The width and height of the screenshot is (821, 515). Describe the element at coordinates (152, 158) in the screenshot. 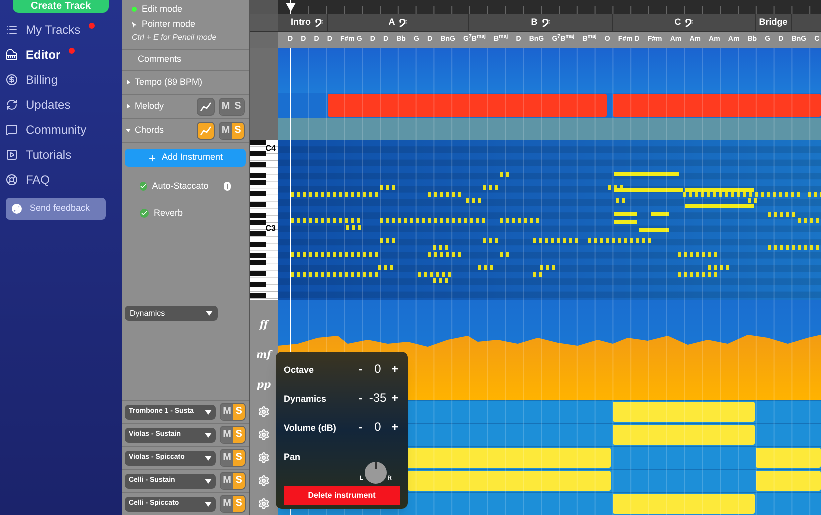

I see `plus-icon` at that location.